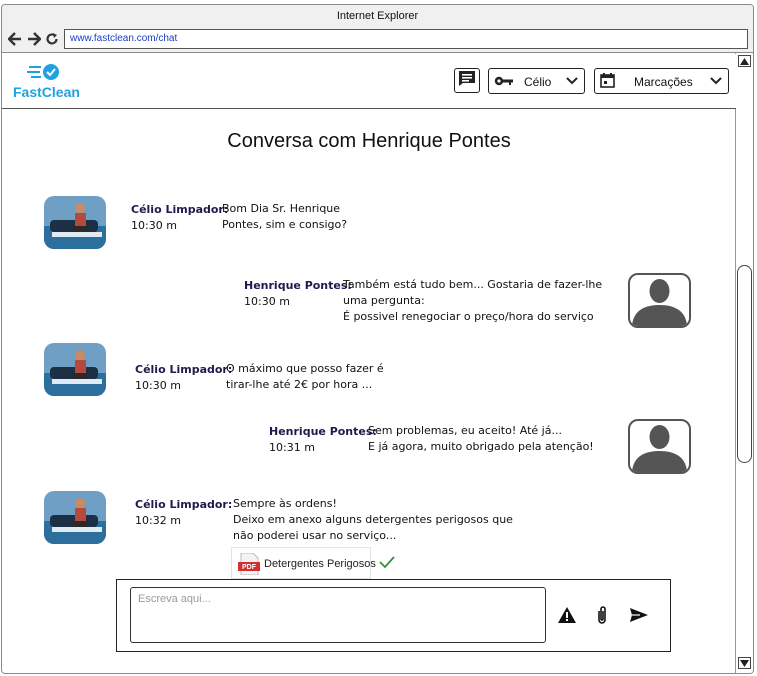 The image size is (757, 676). I want to click on window-title: Internet Explorer, so click(377, 16).